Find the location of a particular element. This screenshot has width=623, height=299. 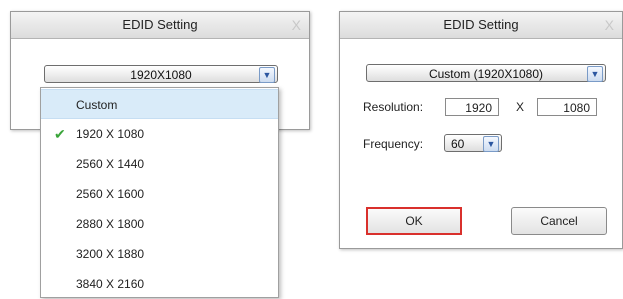

ok-button-label: OK is located at coordinates (414, 221).